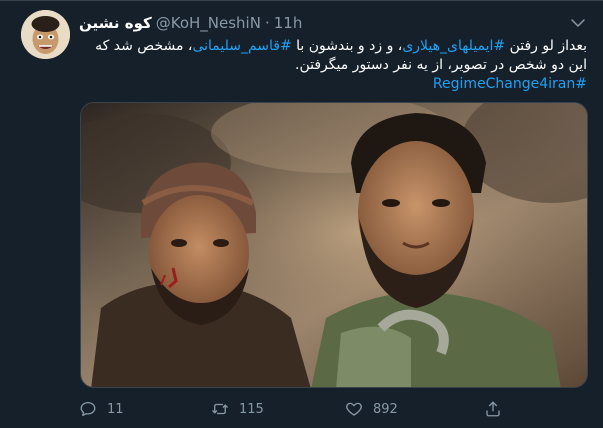 This screenshot has height=428, width=603. What do you see at coordinates (546, 46) in the screenshot?
I see `text-fragment: بعداز لو رفتن` at bounding box center [546, 46].